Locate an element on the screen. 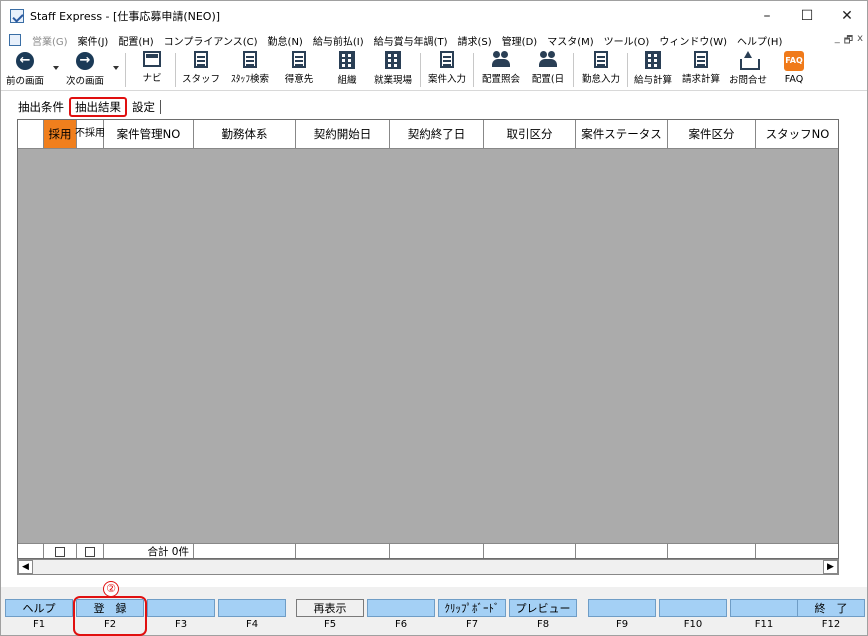  menu-compliance: コンプライアンス(C) is located at coordinates (211, 40).